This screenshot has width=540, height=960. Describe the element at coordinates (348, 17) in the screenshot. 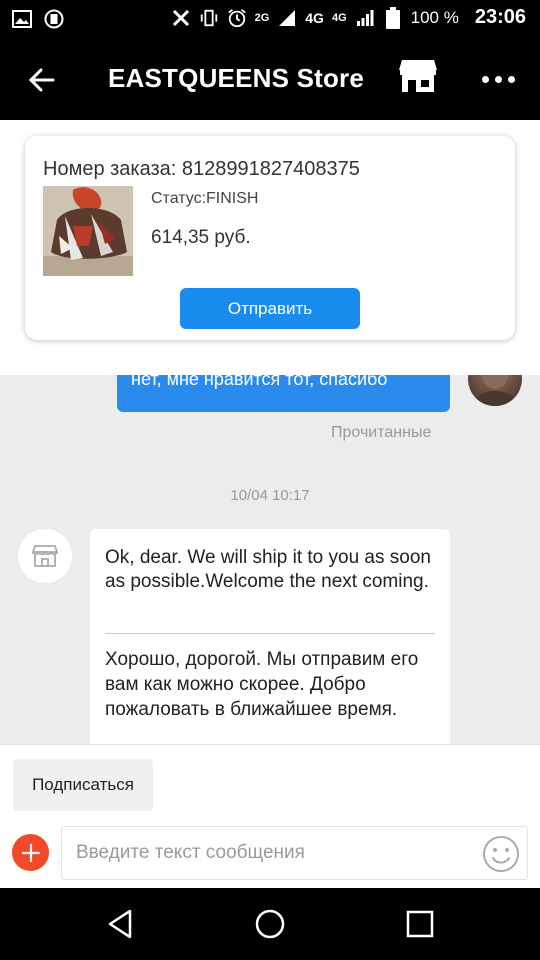

I see `status-right-icons: 2G 4G 4G 100 % 23:06` at that location.